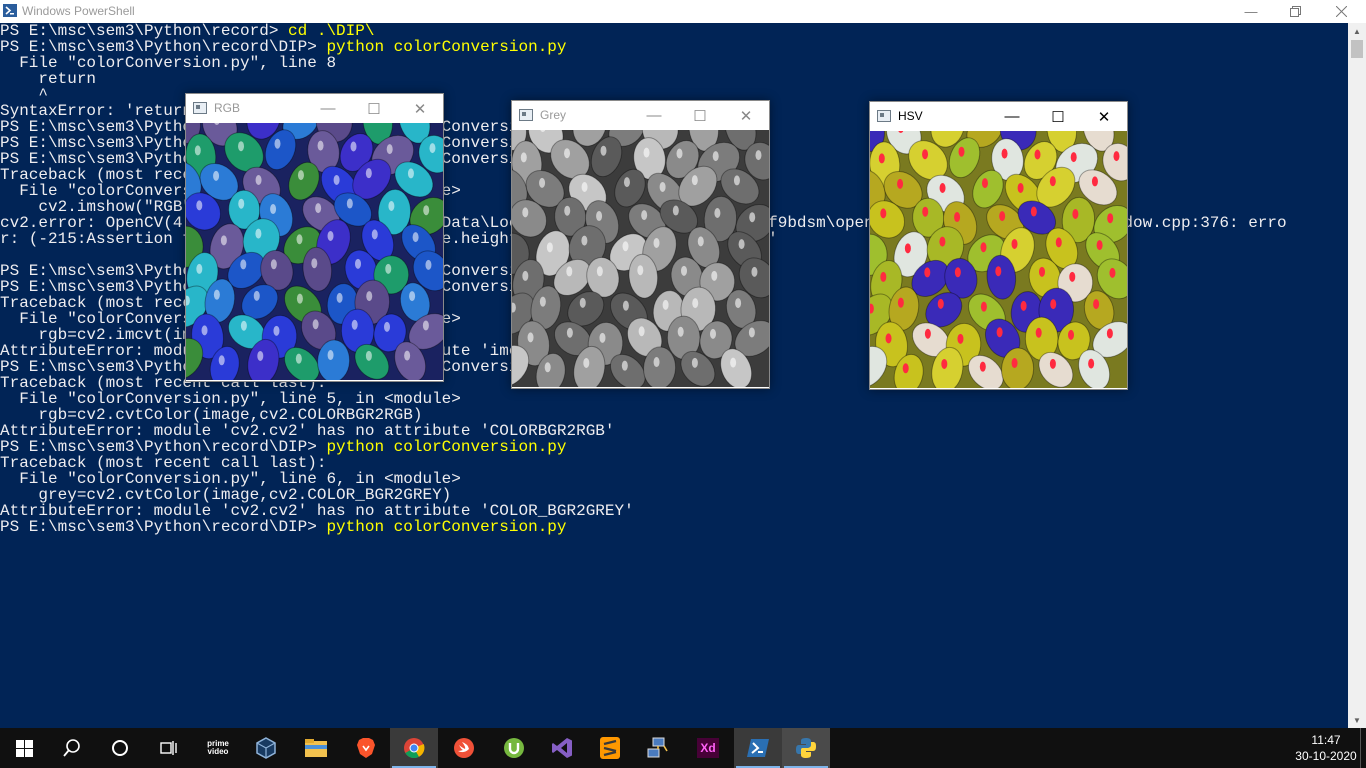  I want to click on grey-window-title: Grey, so click(553, 115).